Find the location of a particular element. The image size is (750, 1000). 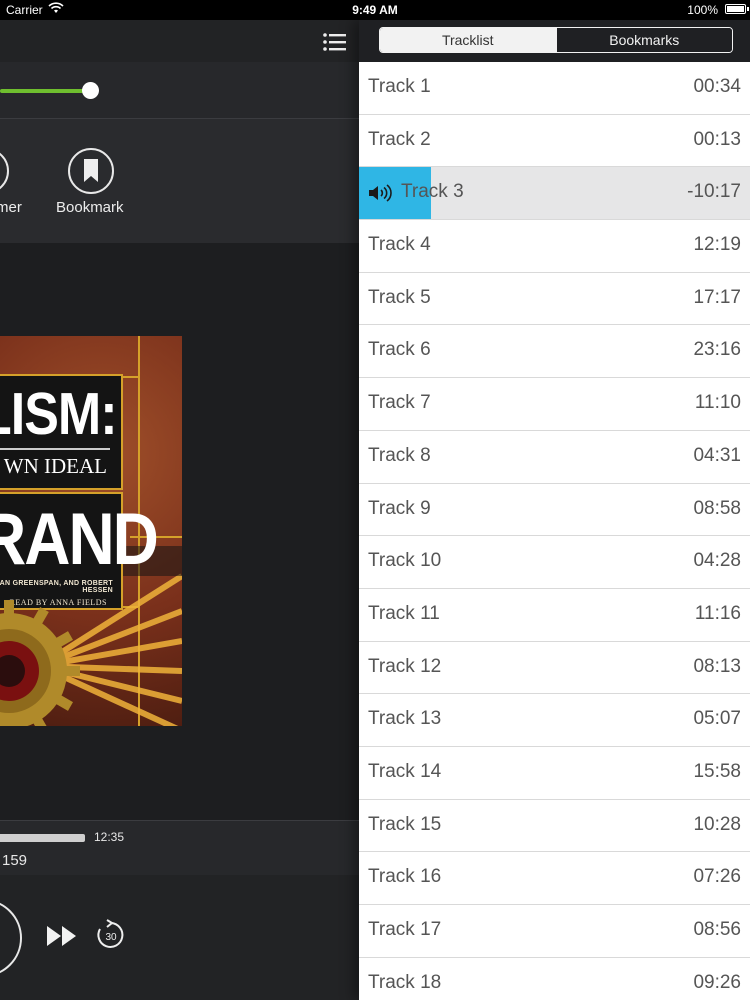

play-pause-button is located at coordinates (11, 938).